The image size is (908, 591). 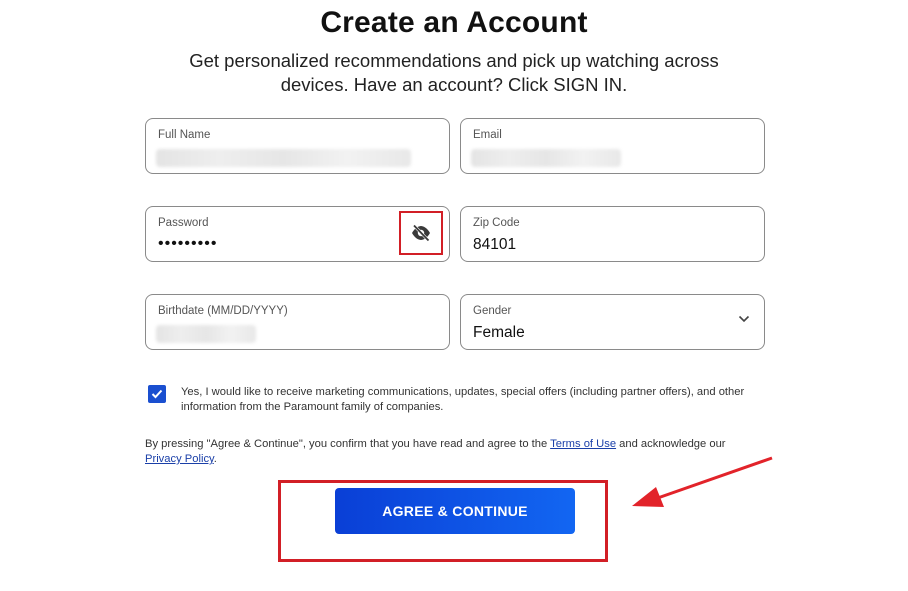 I want to click on email-label: Email, so click(x=487, y=135).